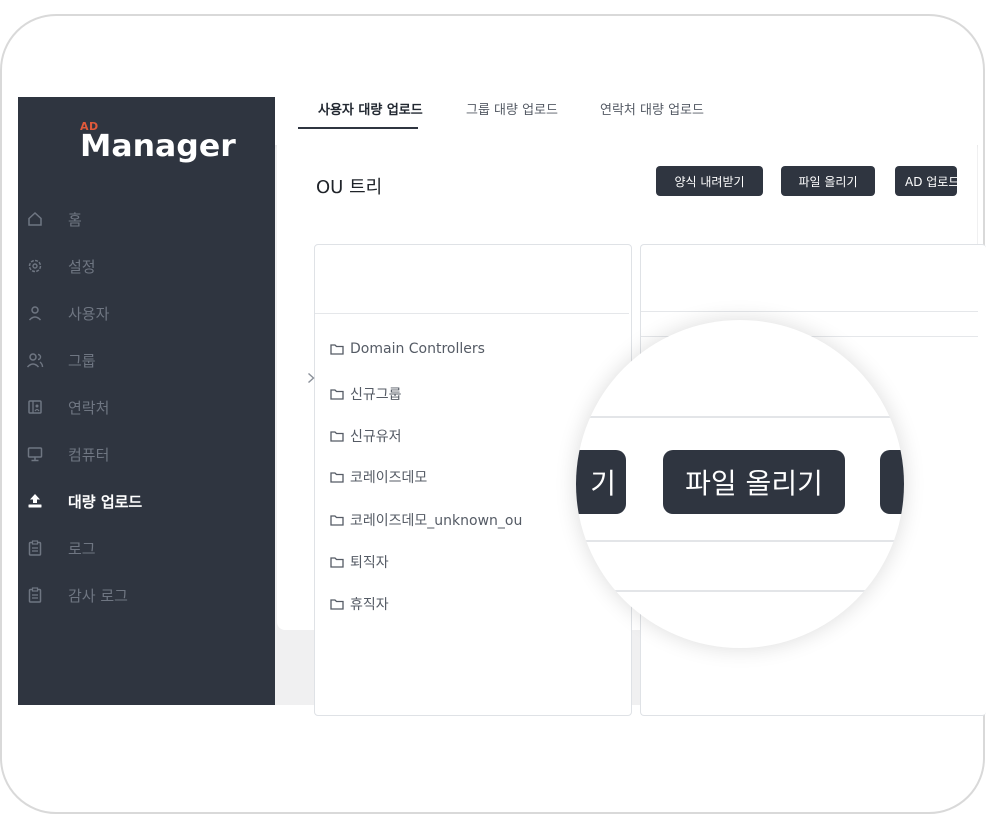  I want to click on ou-tree-title: OU 트리, so click(349, 187).